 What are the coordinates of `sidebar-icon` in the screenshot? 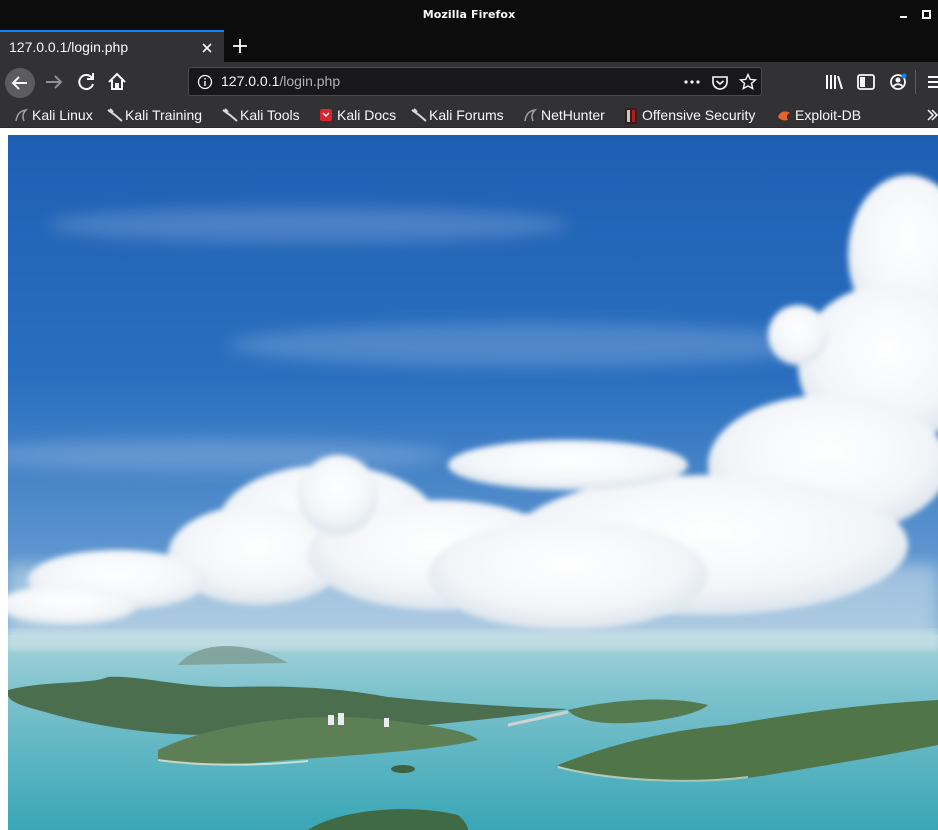 It's located at (866, 82).